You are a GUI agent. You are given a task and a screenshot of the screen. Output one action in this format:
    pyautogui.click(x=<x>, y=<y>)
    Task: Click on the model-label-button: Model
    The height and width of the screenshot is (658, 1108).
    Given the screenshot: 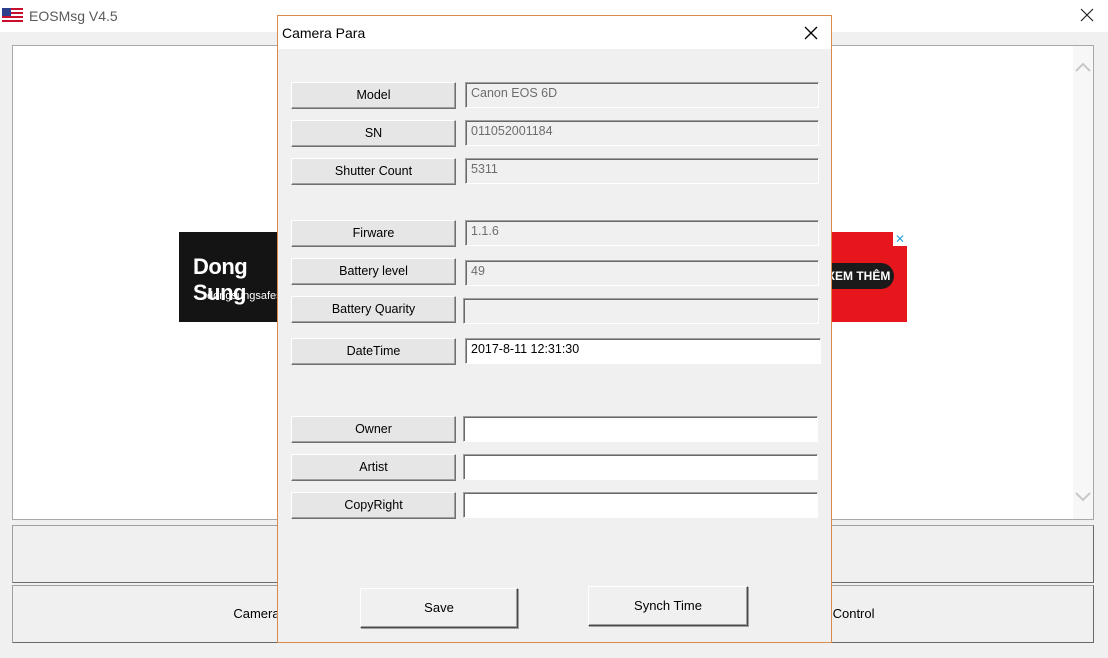 What is the action you would take?
    pyautogui.click(x=373, y=95)
    